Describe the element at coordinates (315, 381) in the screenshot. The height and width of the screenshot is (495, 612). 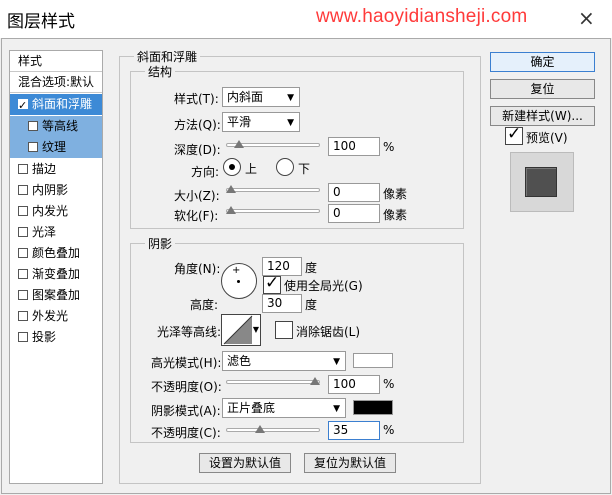
I see `highlight-opacity-thumb` at that location.